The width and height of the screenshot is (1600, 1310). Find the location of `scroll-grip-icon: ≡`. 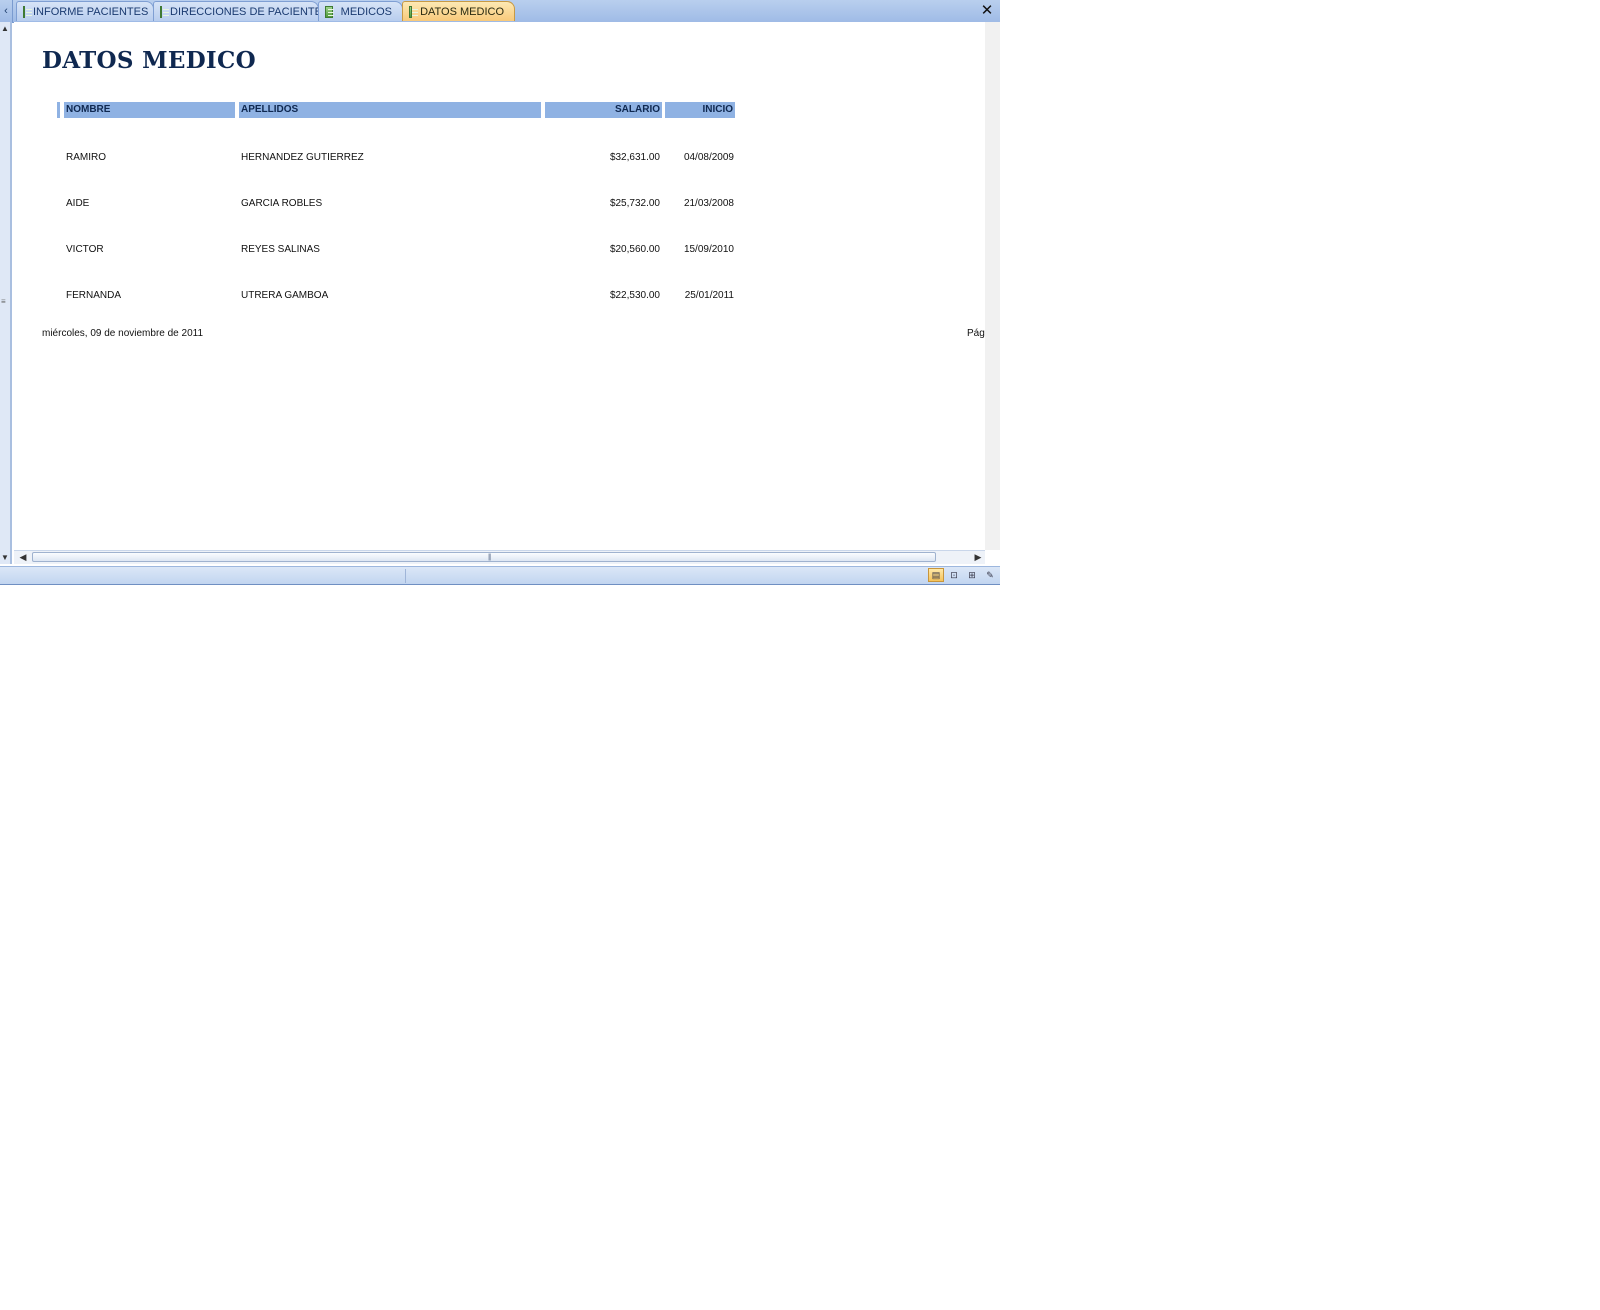

scroll-grip-icon: ≡ is located at coordinates (3, 301).